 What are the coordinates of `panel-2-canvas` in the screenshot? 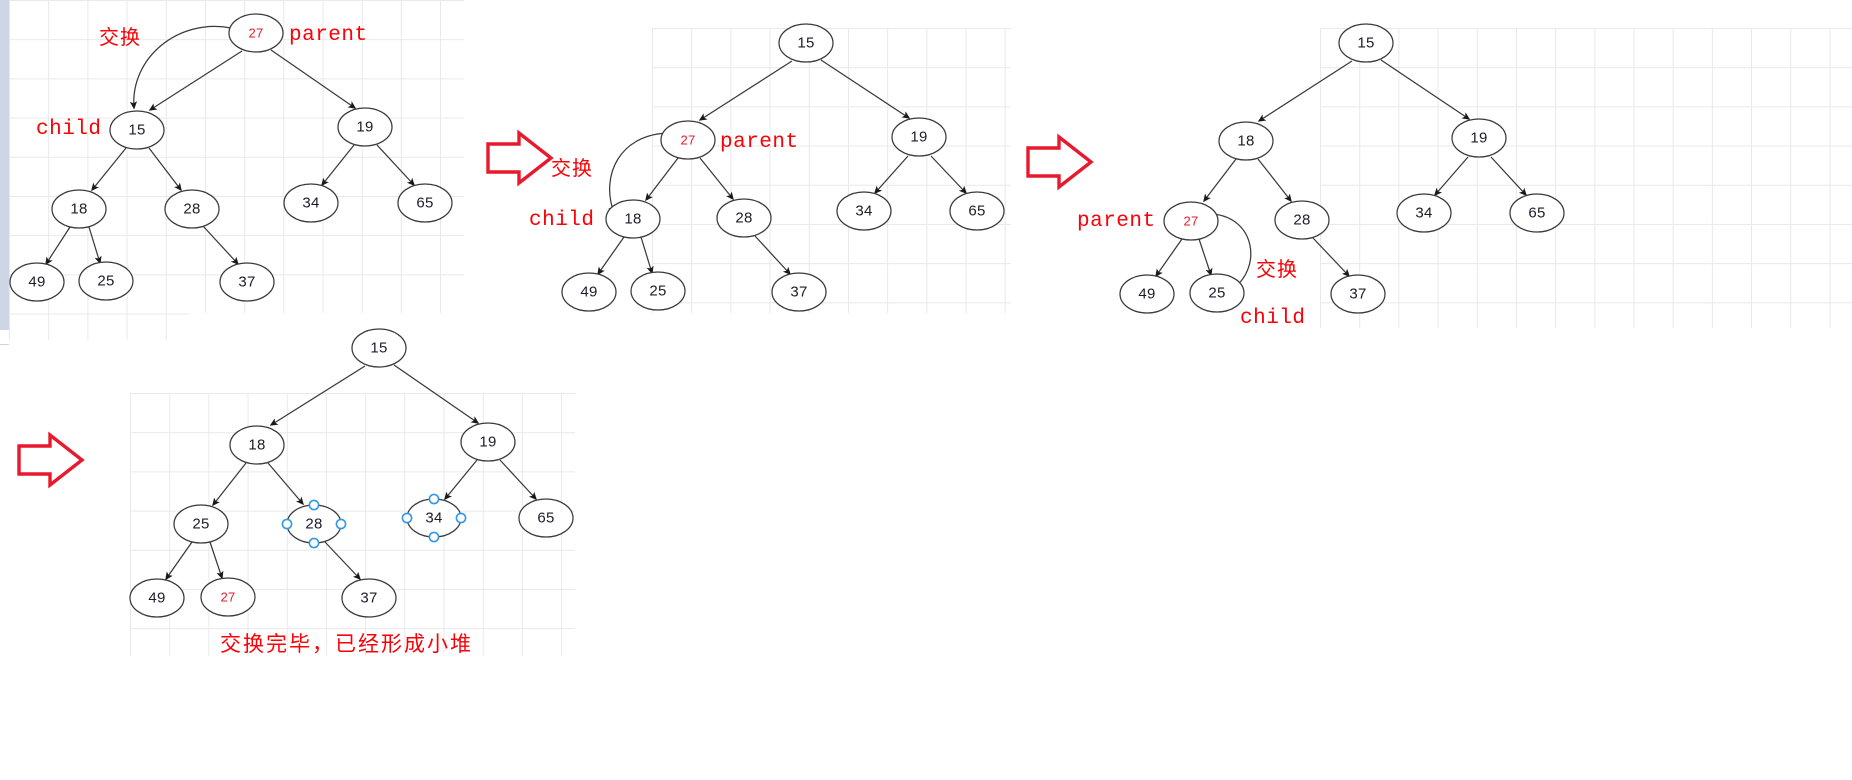 It's located at (831, 170).